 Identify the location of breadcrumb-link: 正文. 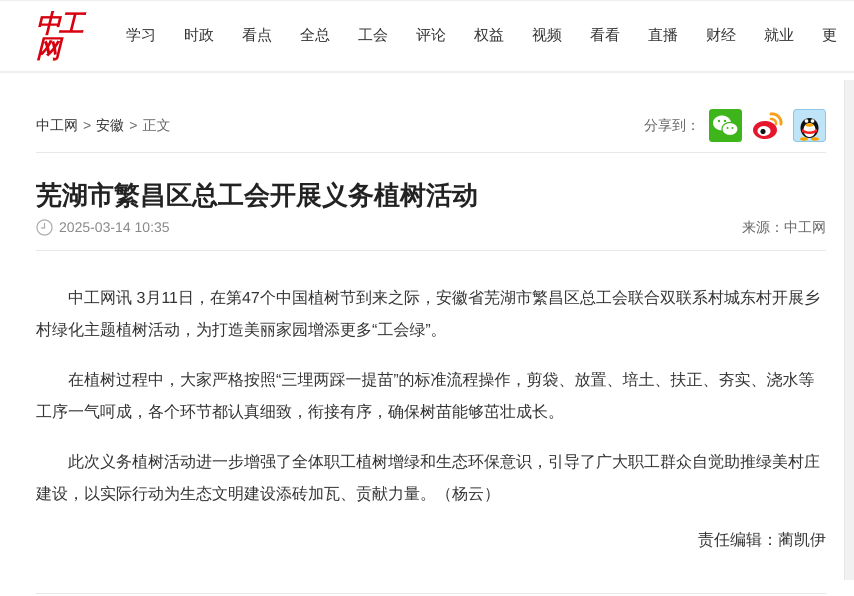
(156, 125).